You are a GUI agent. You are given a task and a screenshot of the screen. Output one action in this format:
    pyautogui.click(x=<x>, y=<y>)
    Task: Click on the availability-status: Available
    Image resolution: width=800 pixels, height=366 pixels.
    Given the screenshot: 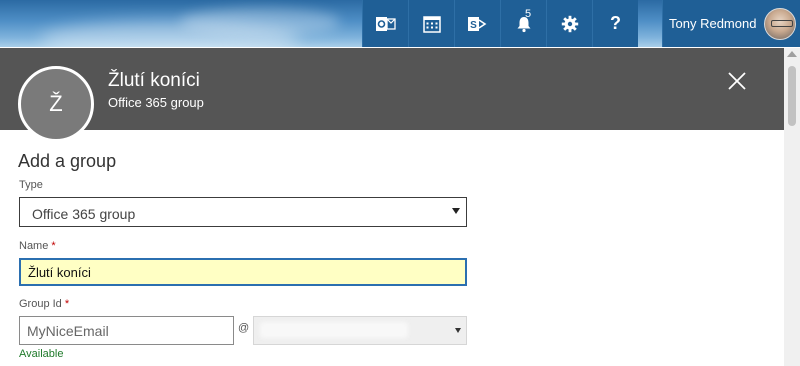 What is the action you would take?
    pyautogui.click(x=41, y=354)
    